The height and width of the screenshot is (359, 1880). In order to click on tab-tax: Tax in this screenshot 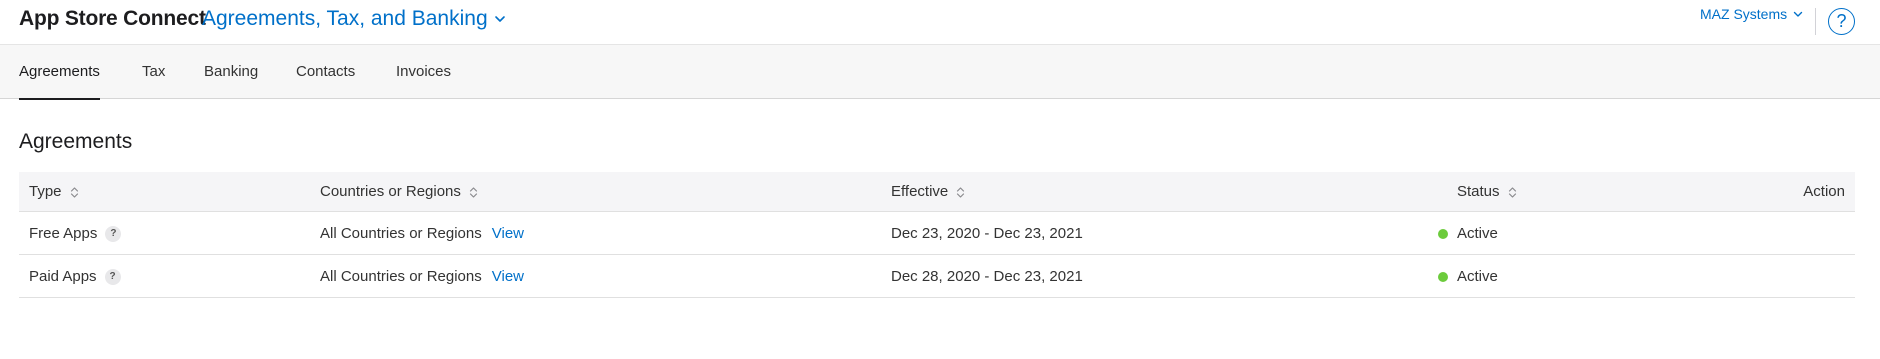, I will do `click(153, 72)`.